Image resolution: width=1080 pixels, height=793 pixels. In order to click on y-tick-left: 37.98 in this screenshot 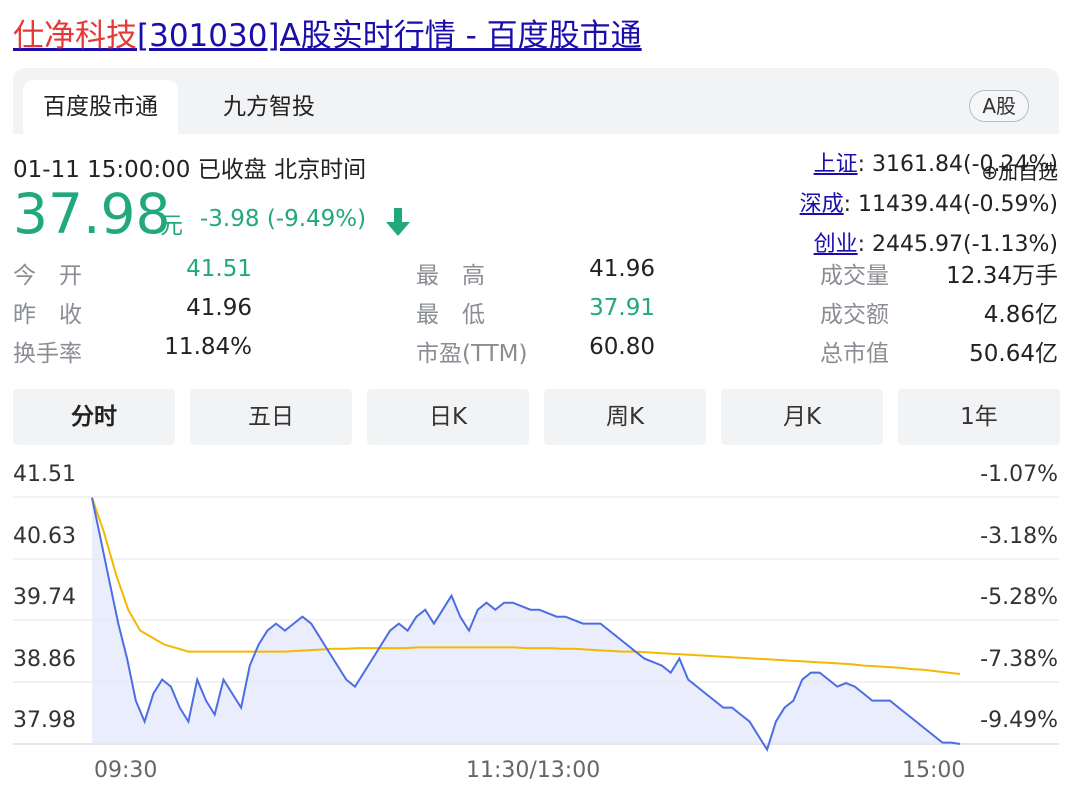, I will do `click(44, 720)`.